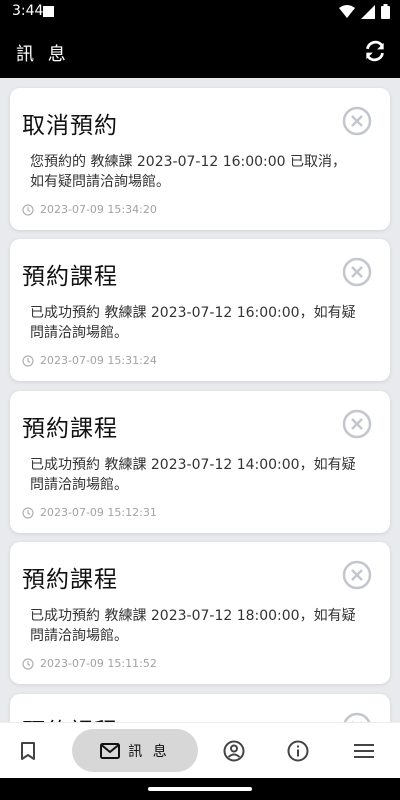 The height and width of the screenshot is (800, 400). What do you see at coordinates (98, 360) in the screenshot?
I see `message-timestamp-text: 2023-07-09 15:31:24` at bounding box center [98, 360].